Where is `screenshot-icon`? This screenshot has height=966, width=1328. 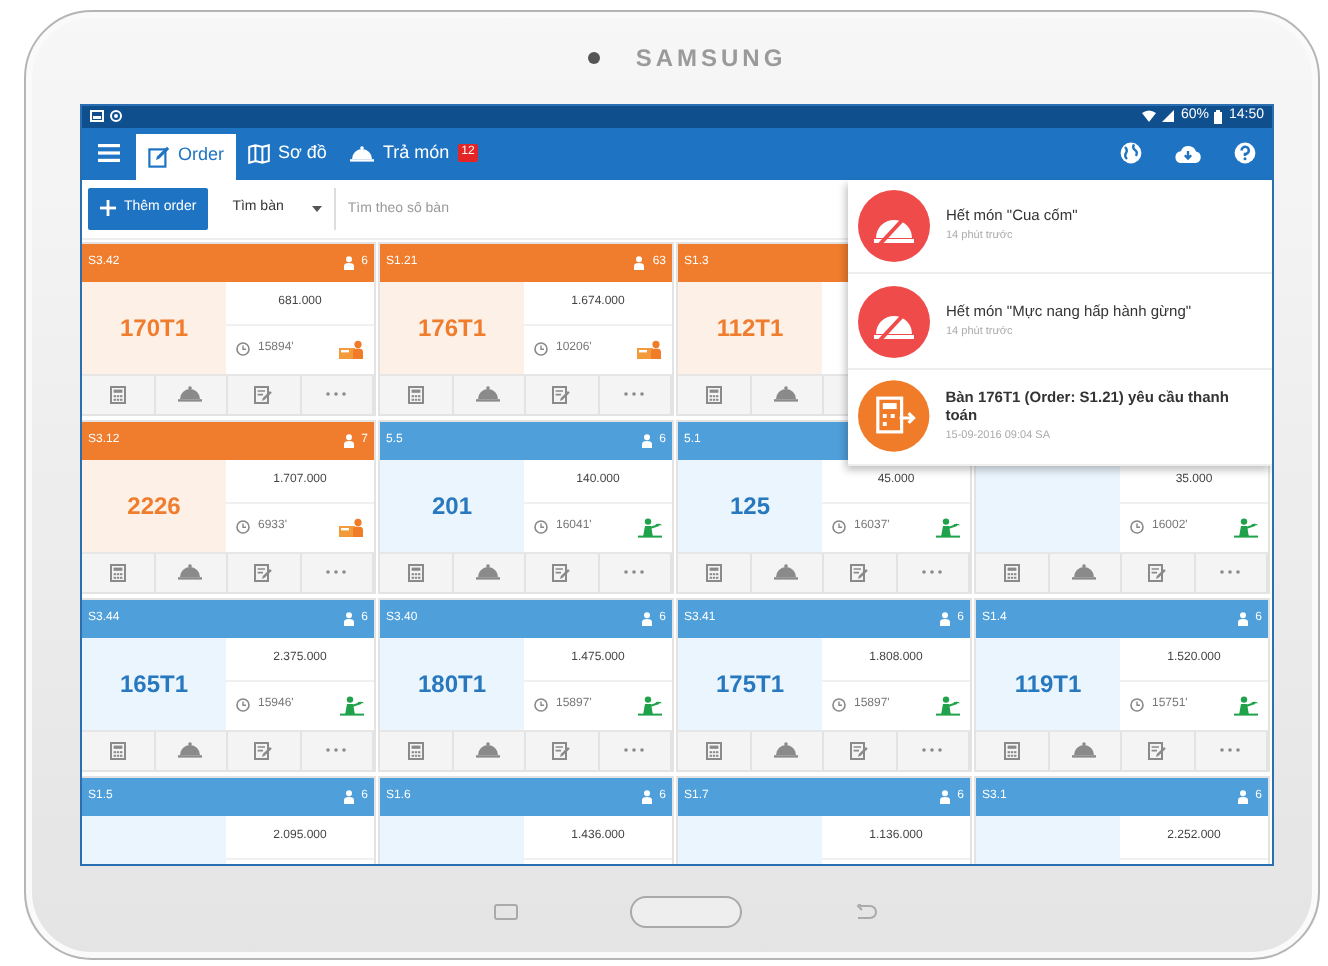 screenshot-icon is located at coordinates (97, 116).